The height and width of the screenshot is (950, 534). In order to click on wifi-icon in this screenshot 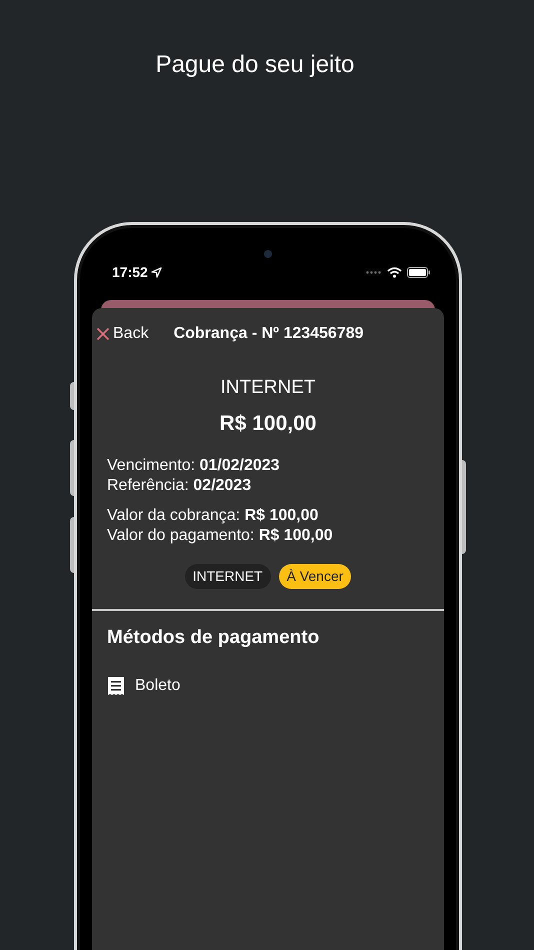, I will do `click(394, 272)`.